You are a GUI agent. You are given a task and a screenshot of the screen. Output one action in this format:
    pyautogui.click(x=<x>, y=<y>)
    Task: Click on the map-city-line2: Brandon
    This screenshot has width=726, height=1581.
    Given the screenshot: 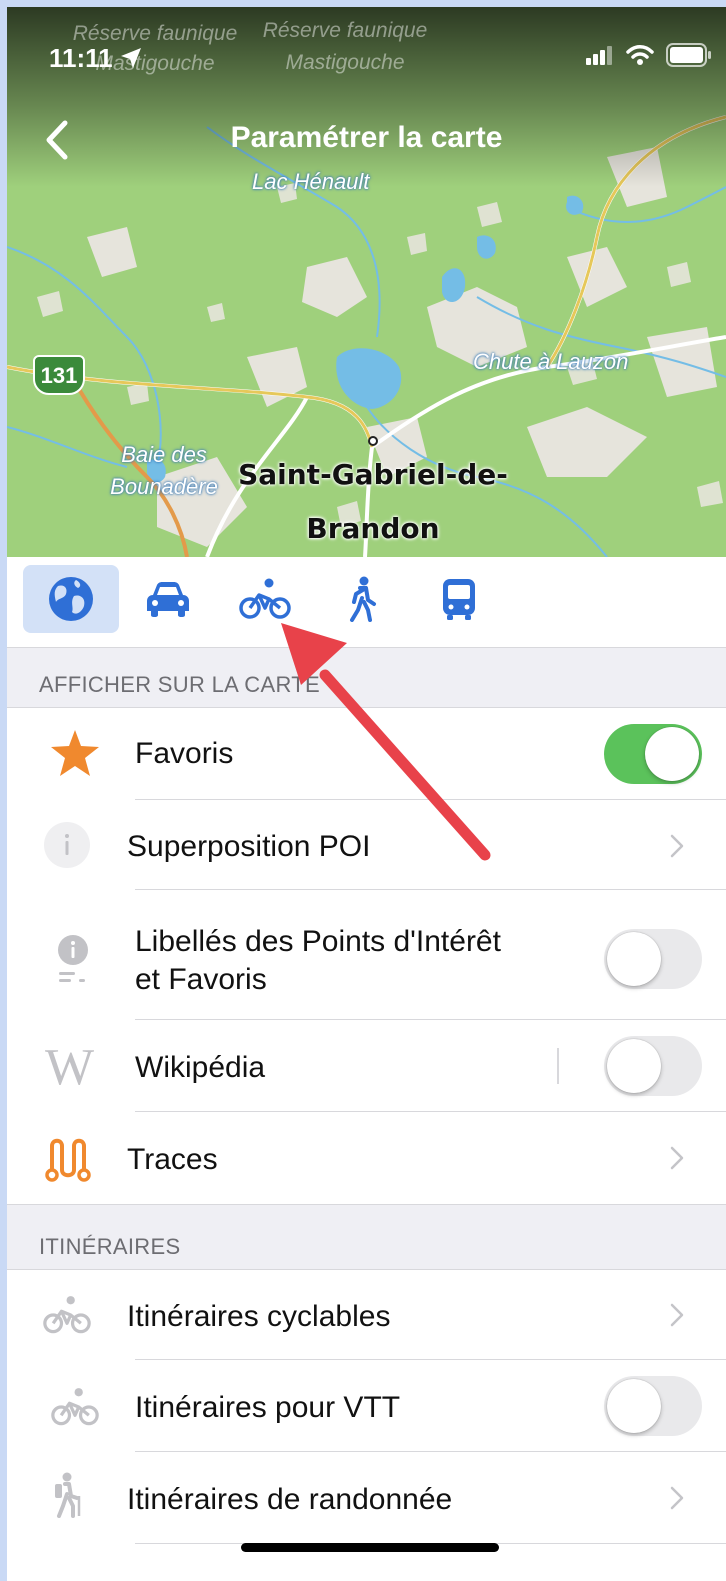 What is the action you would take?
    pyautogui.click(x=373, y=528)
    